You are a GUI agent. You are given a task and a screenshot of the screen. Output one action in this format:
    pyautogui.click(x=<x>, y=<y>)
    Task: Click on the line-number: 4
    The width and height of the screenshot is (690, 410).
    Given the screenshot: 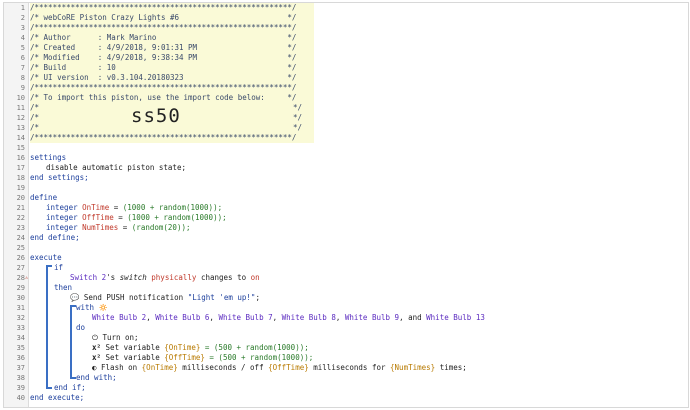 What is the action you would take?
    pyautogui.click(x=22, y=38)
    